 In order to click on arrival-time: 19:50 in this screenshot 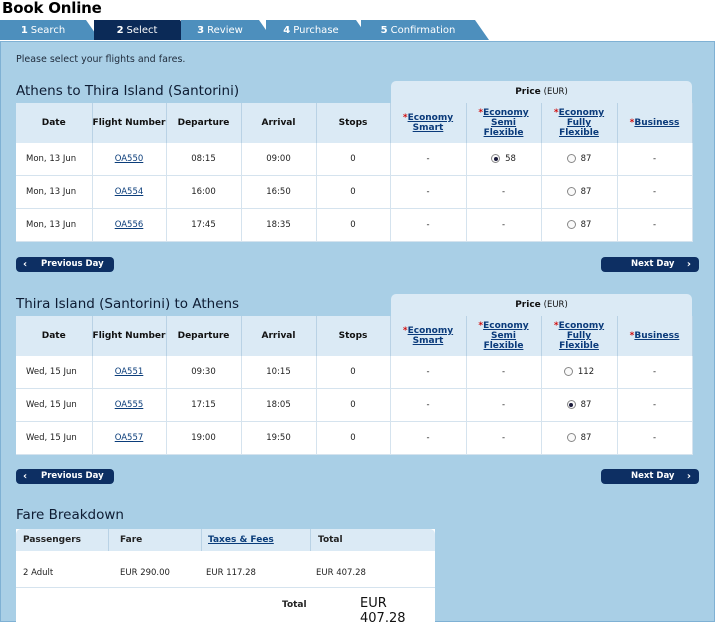, I will do `click(279, 438)`.